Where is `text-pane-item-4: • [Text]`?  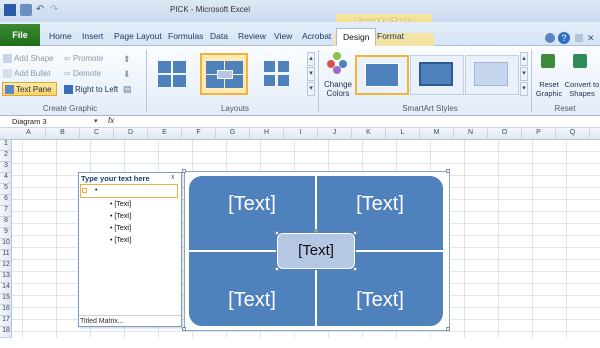
text-pane-item-4: • [Text] is located at coordinates (120, 240).